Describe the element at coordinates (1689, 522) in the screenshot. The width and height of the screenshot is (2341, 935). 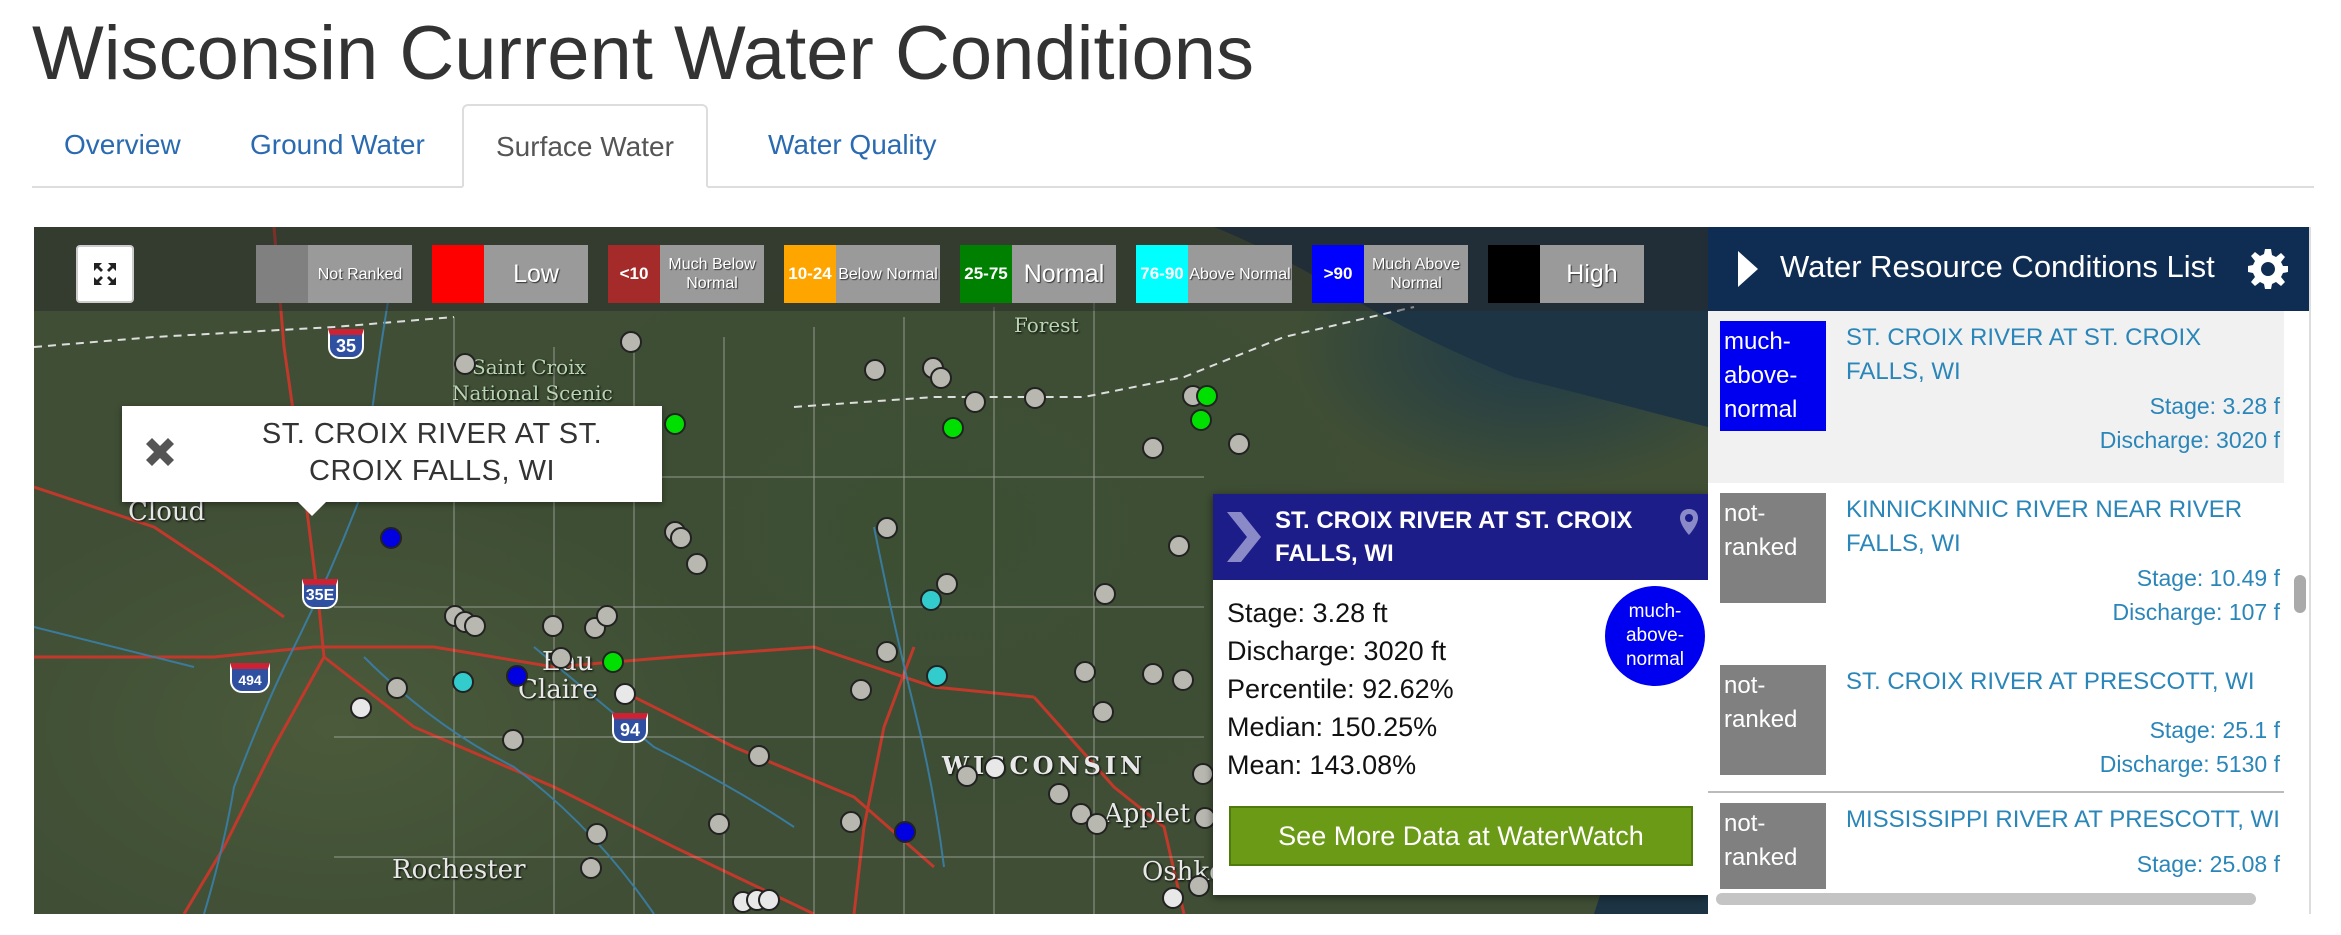
I see `map-pin-icon` at that location.